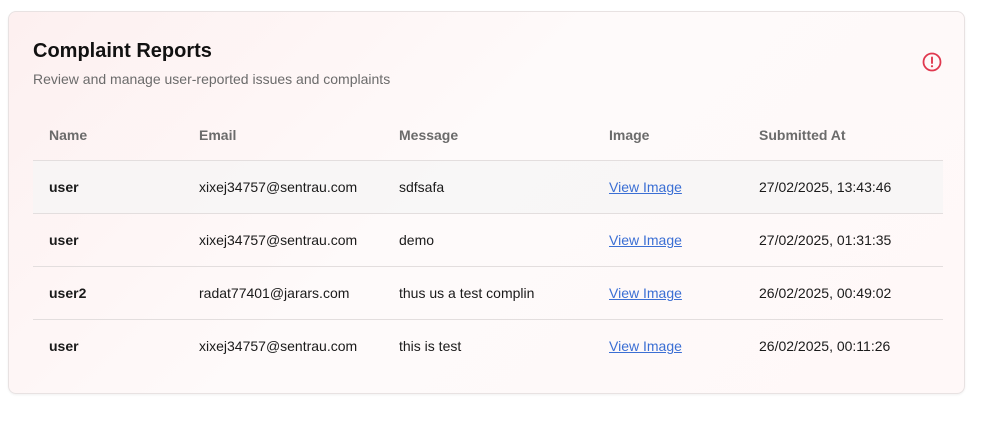 The width and height of the screenshot is (981, 439). Describe the element at coordinates (825, 346) in the screenshot. I see `cell-submitted-at: 26/02/2025, 00:11:26` at that location.